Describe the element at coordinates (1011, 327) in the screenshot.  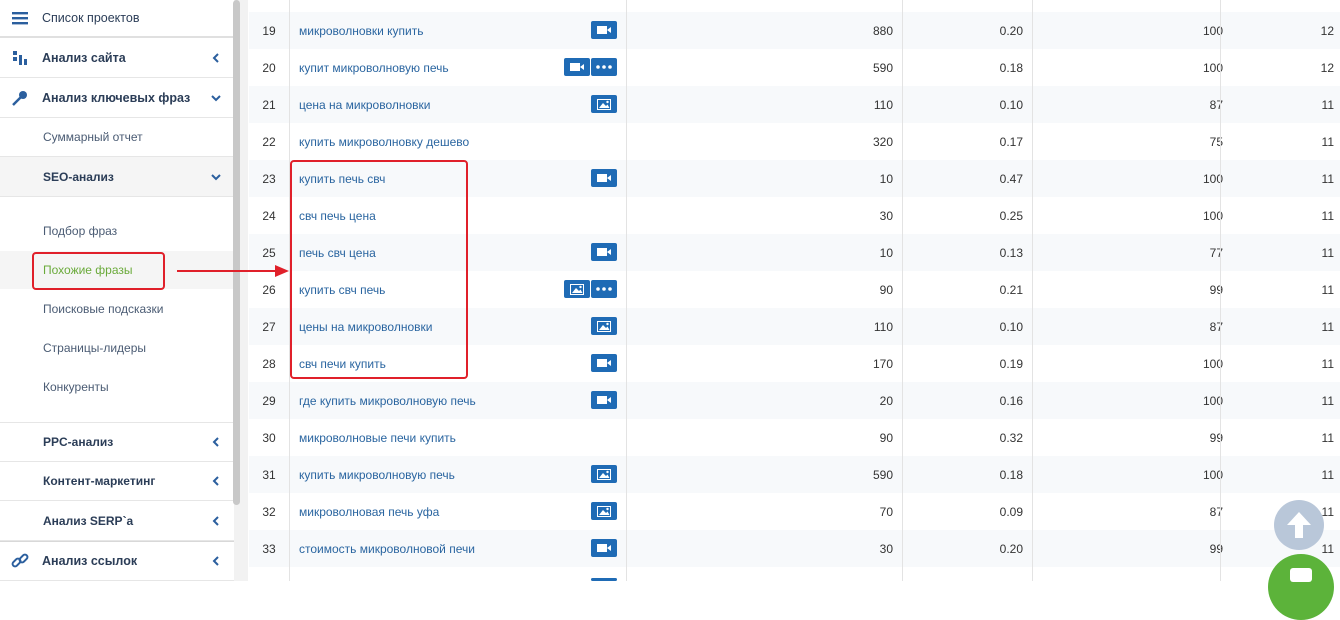
I see `competition-value: 0.10` at that location.